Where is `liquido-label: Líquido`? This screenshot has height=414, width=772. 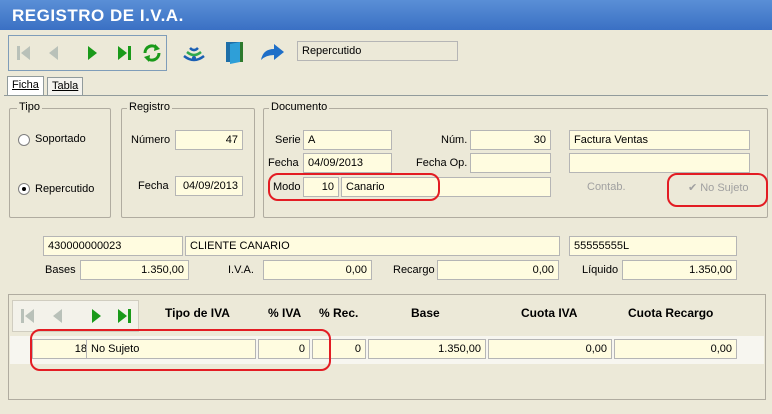 liquido-label: Líquido is located at coordinates (600, 270).